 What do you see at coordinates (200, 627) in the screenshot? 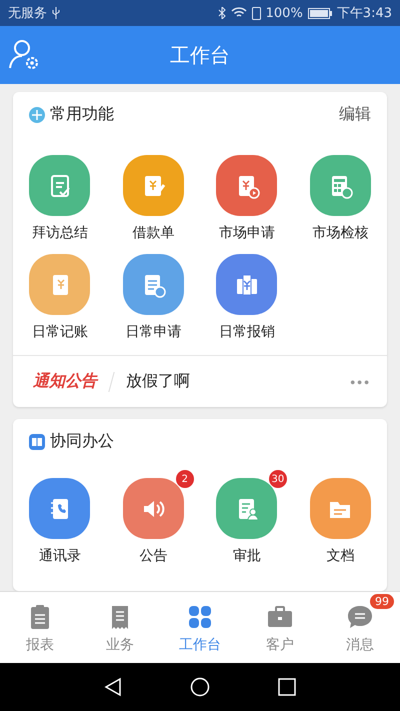
I see `tab: 工作台` at bounding box center [200, 627].